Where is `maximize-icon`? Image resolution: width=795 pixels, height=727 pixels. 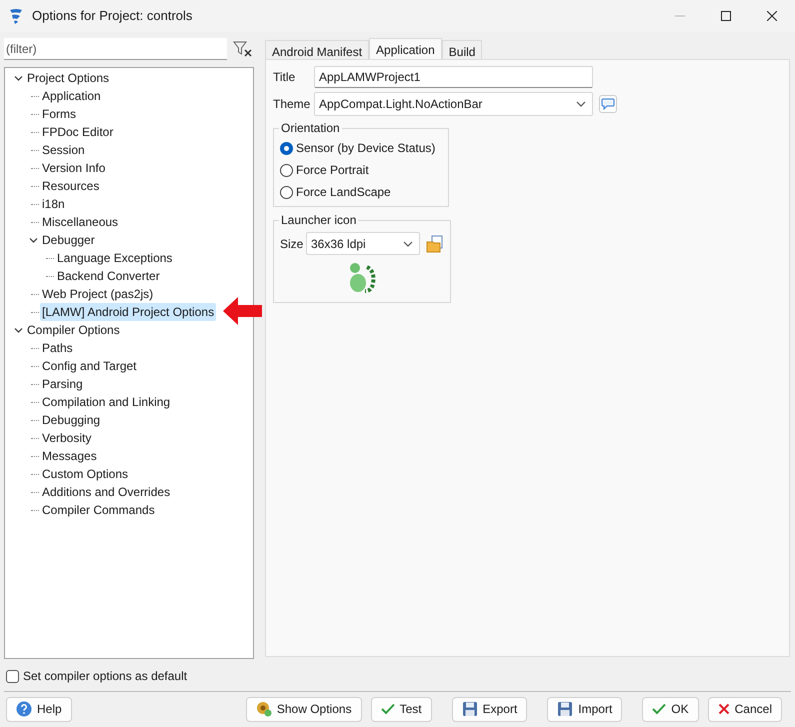 maximize-icon is located at coordinates (726, 16).